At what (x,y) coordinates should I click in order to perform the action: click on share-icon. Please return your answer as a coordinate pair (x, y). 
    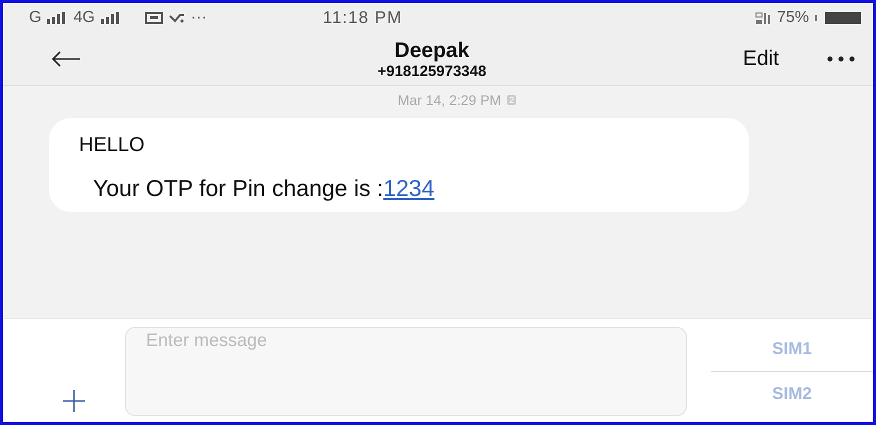
    Looking at the image, I should click on (176, 18).